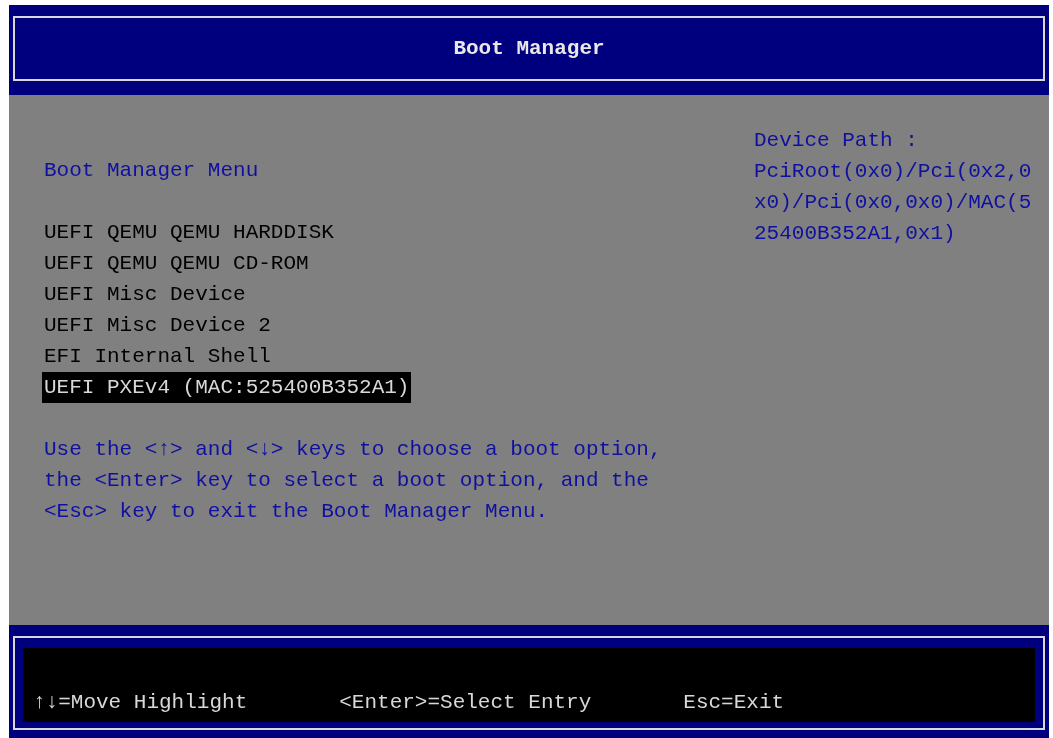 This screenshot has width=1053, height=738. I want to click on window-title: Boot Manager, so click(529, 48).